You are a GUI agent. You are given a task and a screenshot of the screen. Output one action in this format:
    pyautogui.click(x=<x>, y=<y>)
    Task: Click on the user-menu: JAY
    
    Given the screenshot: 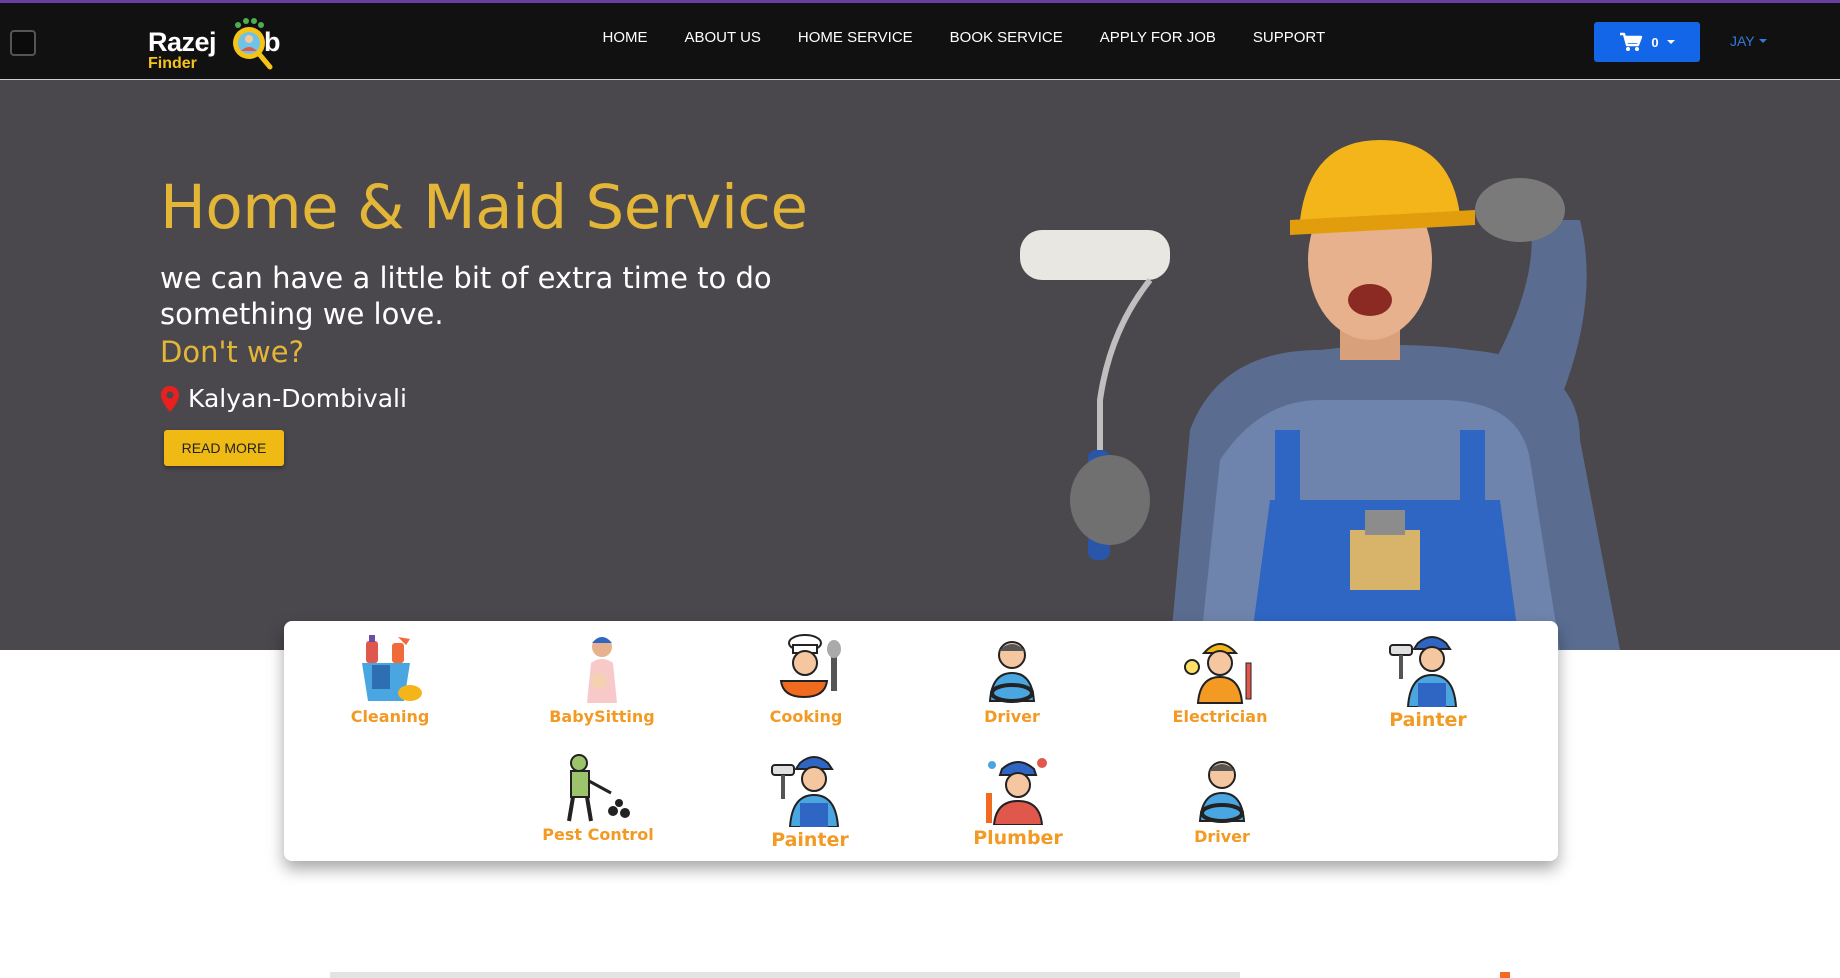 What is the action you would take?
    pyautogui.click(x=1748, y=41)
    